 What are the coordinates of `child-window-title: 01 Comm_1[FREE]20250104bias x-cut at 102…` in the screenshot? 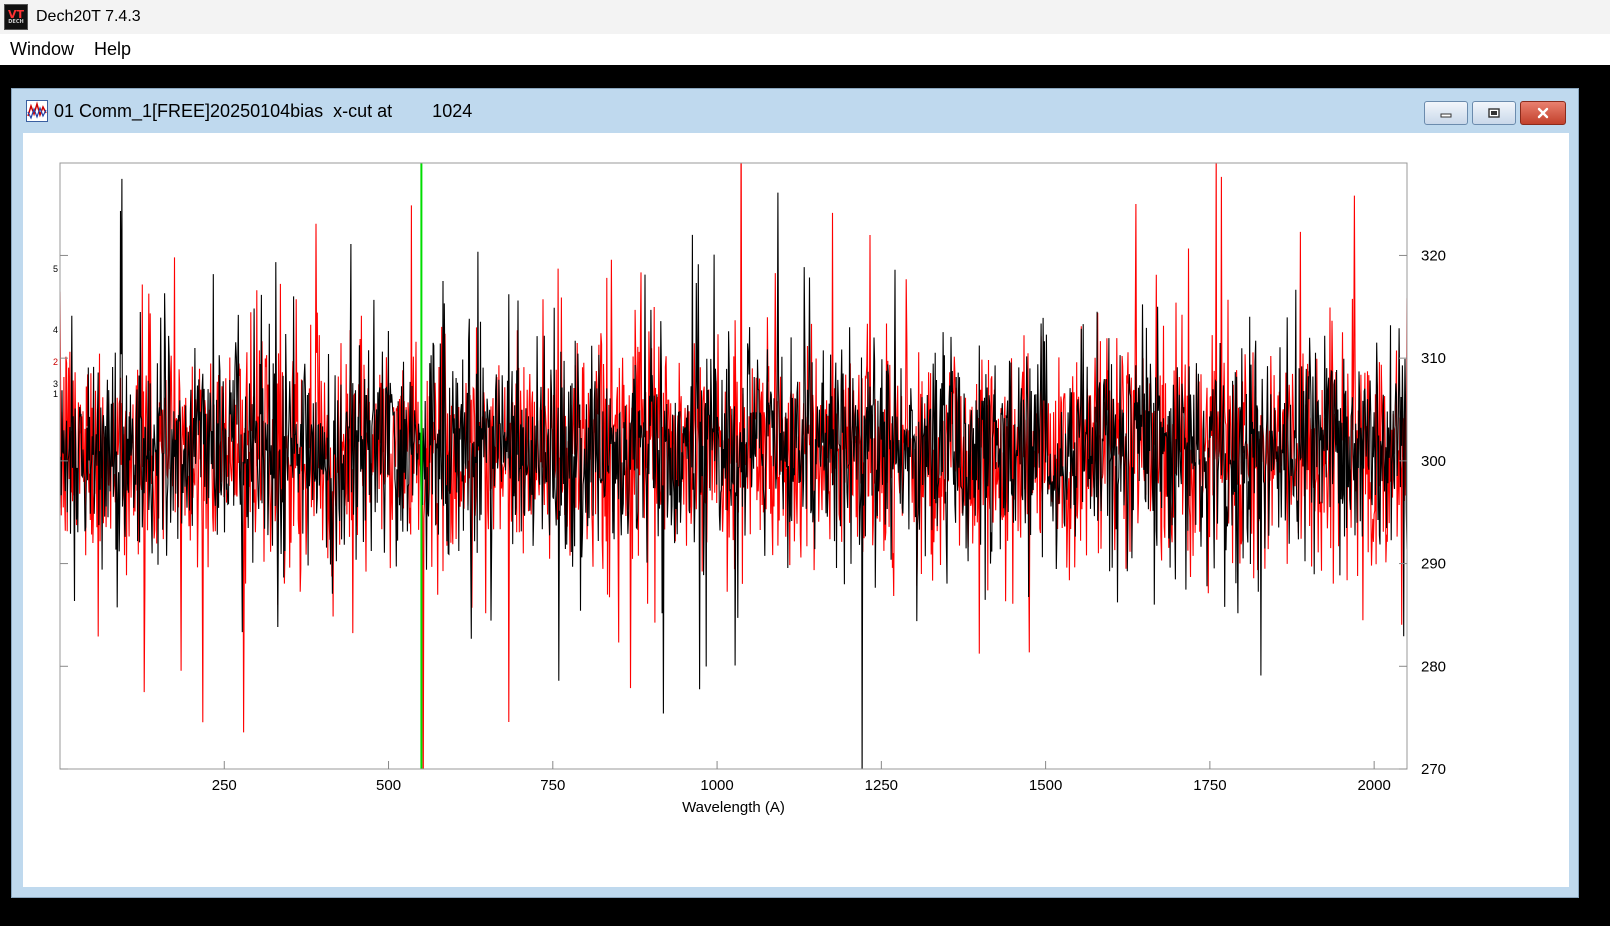 It's located at (263, 110).